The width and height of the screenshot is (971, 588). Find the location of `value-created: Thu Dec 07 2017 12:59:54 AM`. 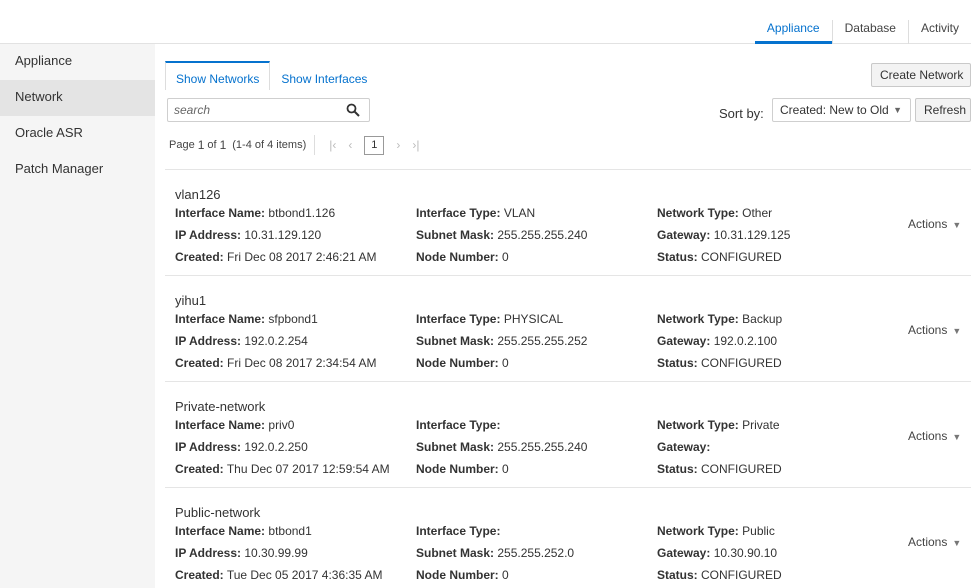

value-created: Thu Dec 07 2017 12:59:54 AM is located at coordinates (308, 469).